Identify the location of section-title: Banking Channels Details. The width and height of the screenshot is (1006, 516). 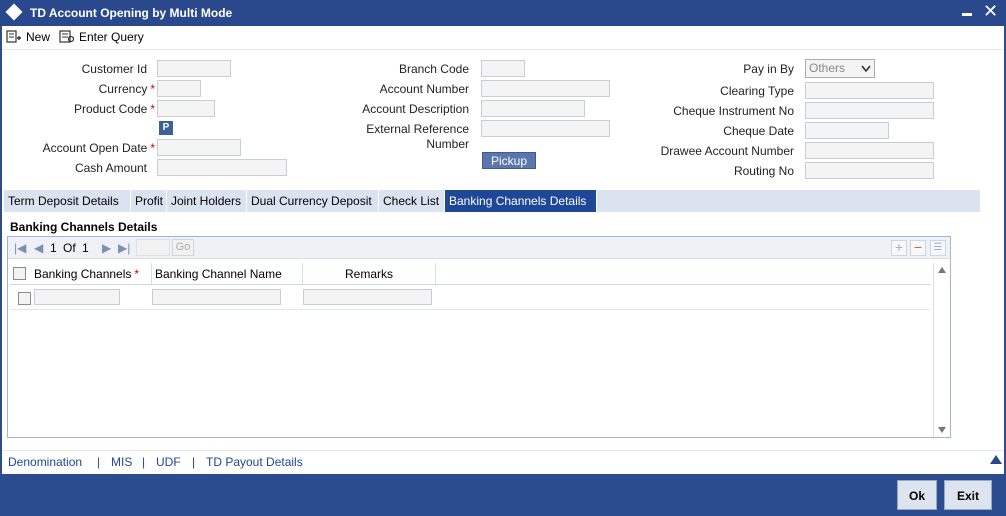
(84, 227).